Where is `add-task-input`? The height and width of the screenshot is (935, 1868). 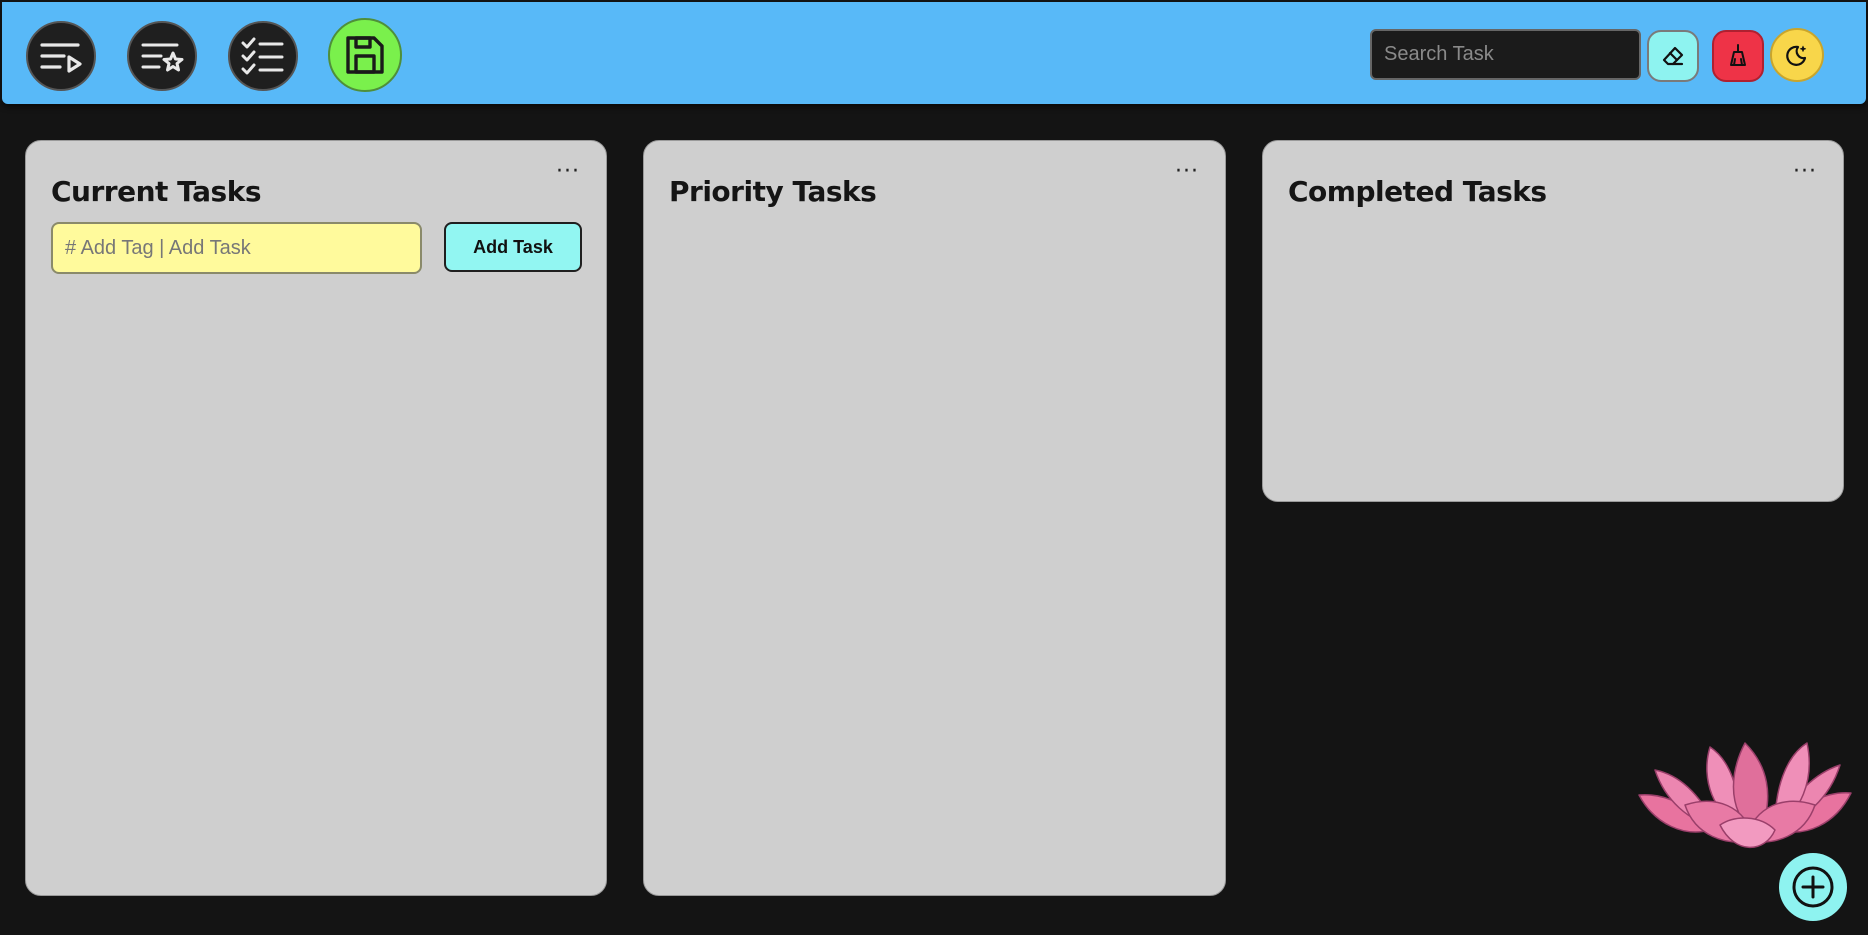 add-task-input is located at coordinates (236, 248).